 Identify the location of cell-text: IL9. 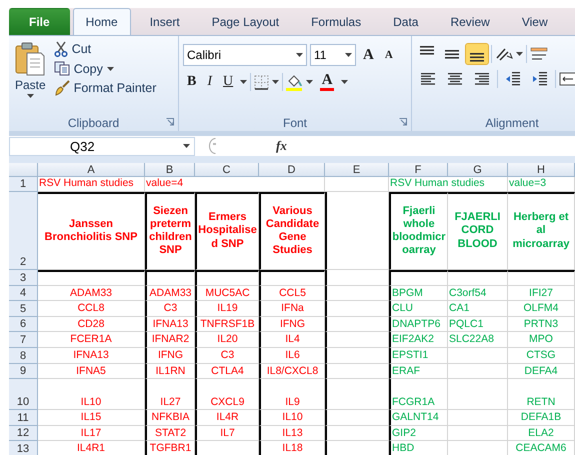
(292, 402).